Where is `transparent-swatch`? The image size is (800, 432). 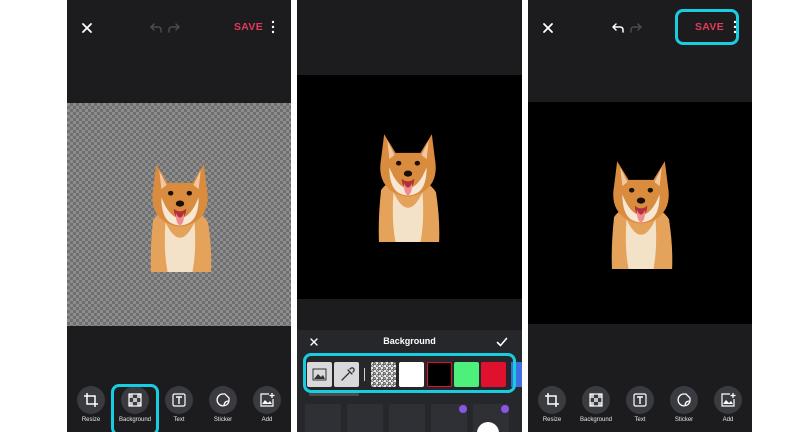
transparent-swatch is located at coordinates (383, 374).